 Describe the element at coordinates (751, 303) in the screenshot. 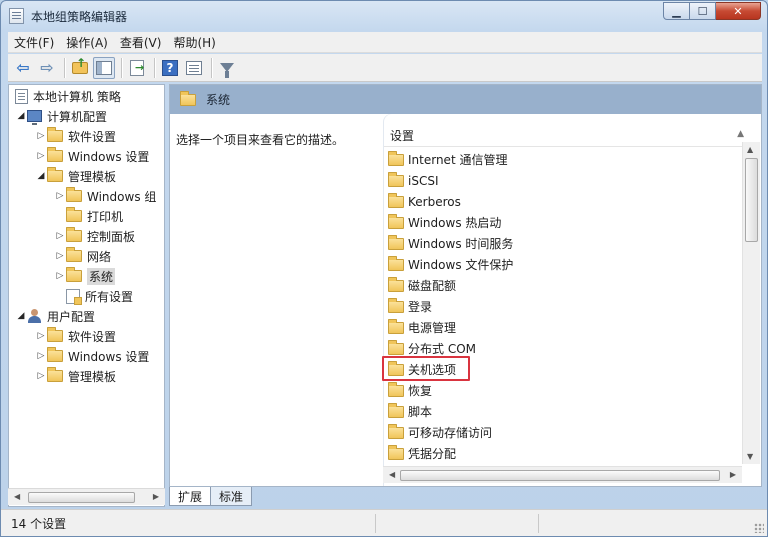

I see `settings-vertical-scrollbar: ▲ ▼` at that location.